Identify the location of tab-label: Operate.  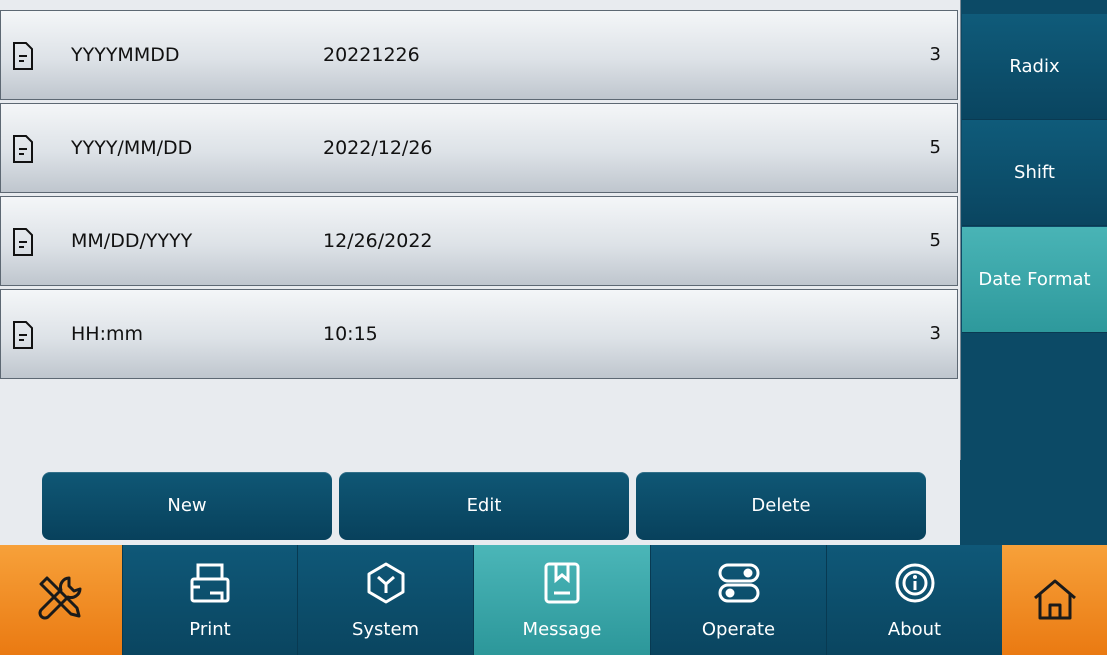
(738, 629).